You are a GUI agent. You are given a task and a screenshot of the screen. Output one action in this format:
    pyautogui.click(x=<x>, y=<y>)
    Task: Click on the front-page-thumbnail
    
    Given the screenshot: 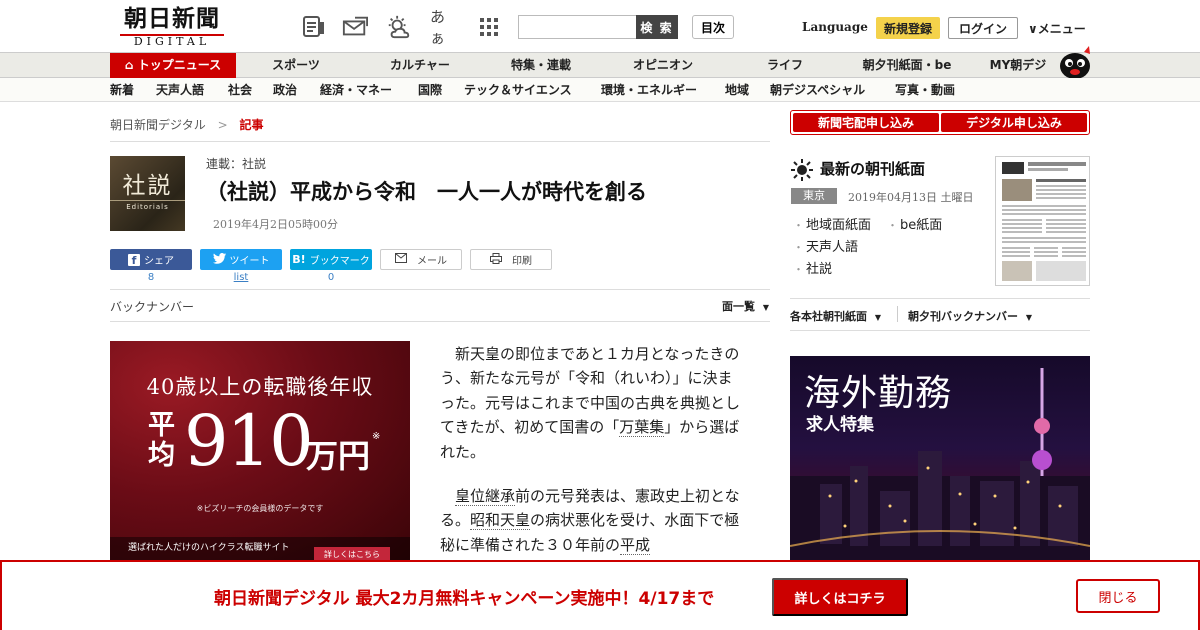 What is the action you would take?
    pyautogui.click(x=1042, y=221)
    